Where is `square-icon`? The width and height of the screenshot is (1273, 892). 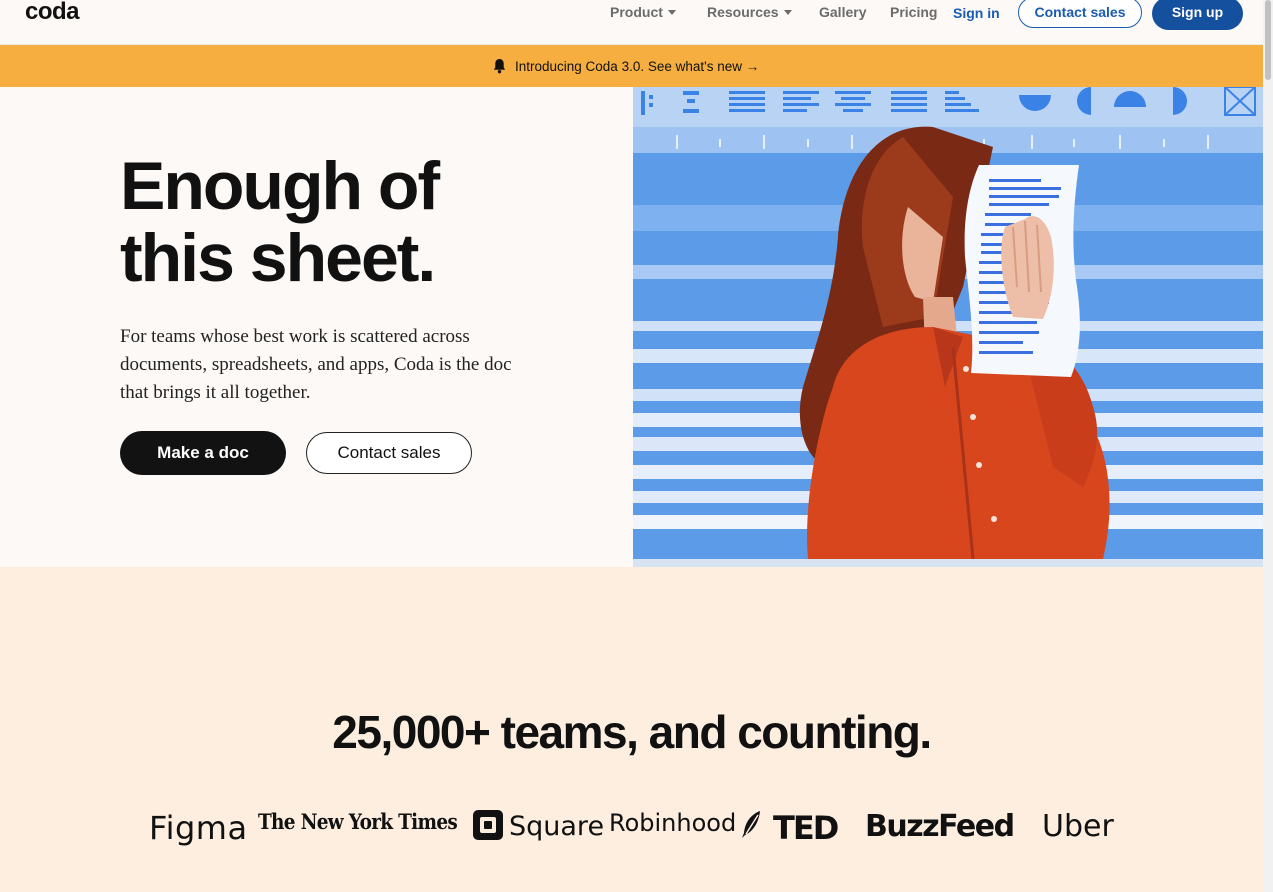
square-icon is located at coordinates (488, 825).